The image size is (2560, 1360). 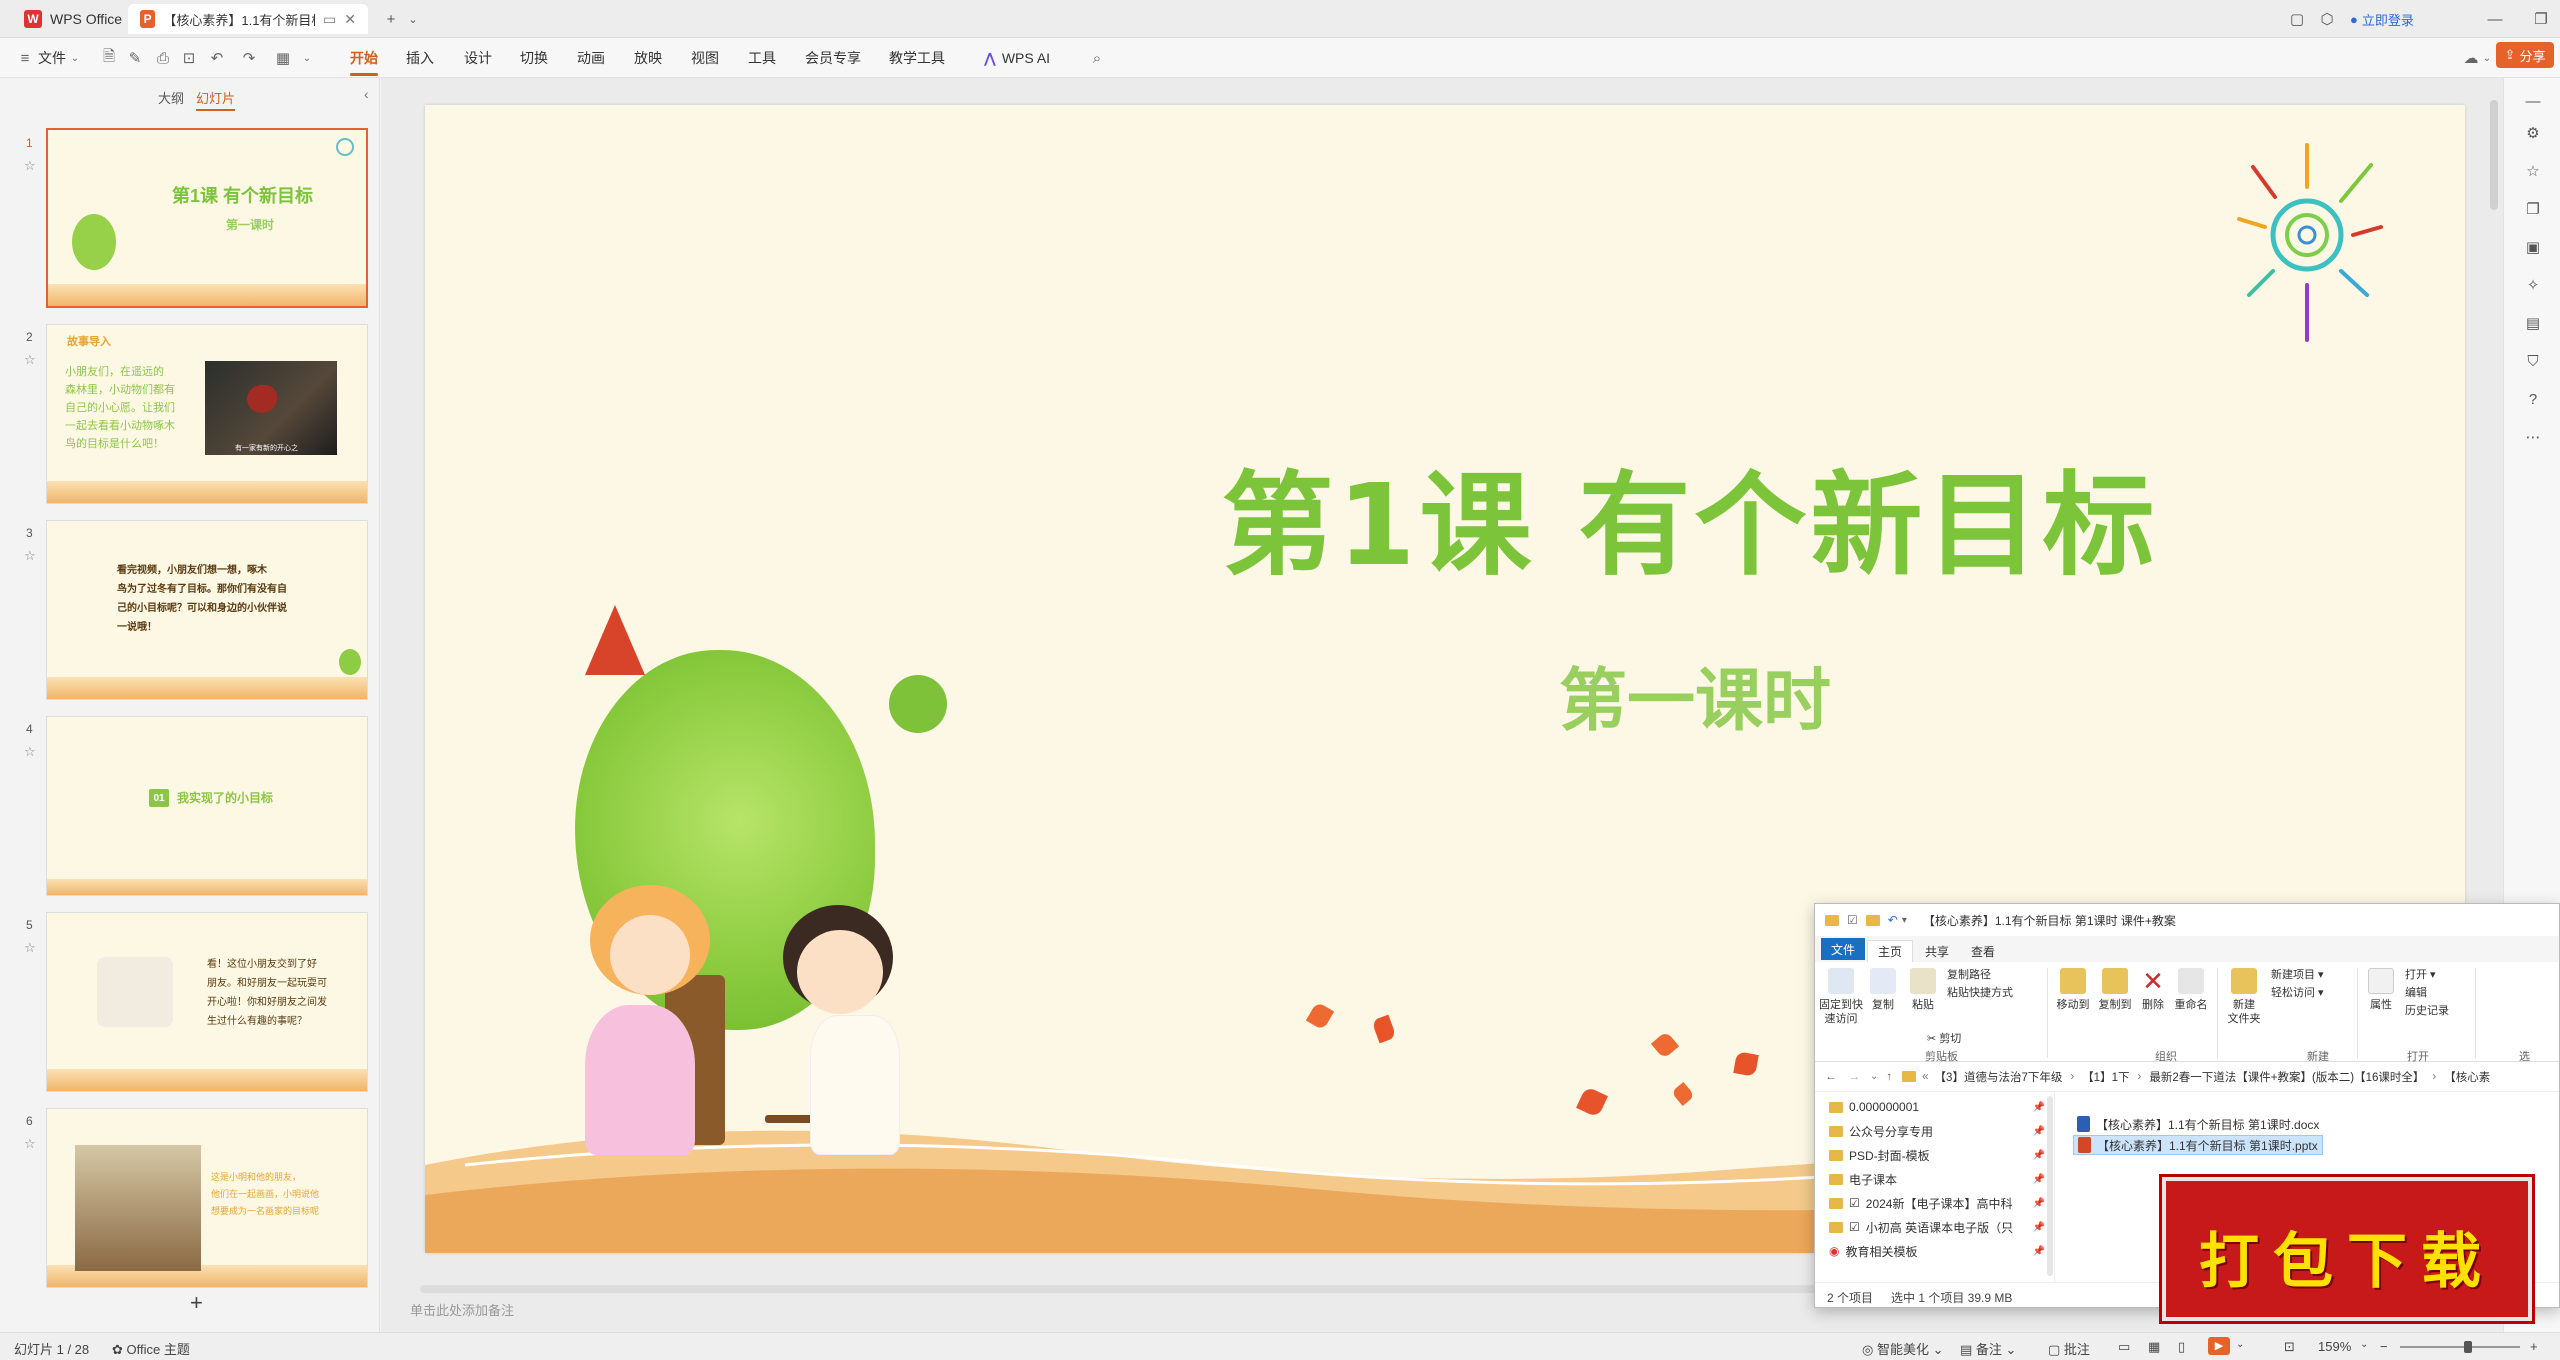 What do you see at coordinates (2533, 209) in the screenshot?
I see `copy-icon: ❐` at bounding box center [2533, 209].